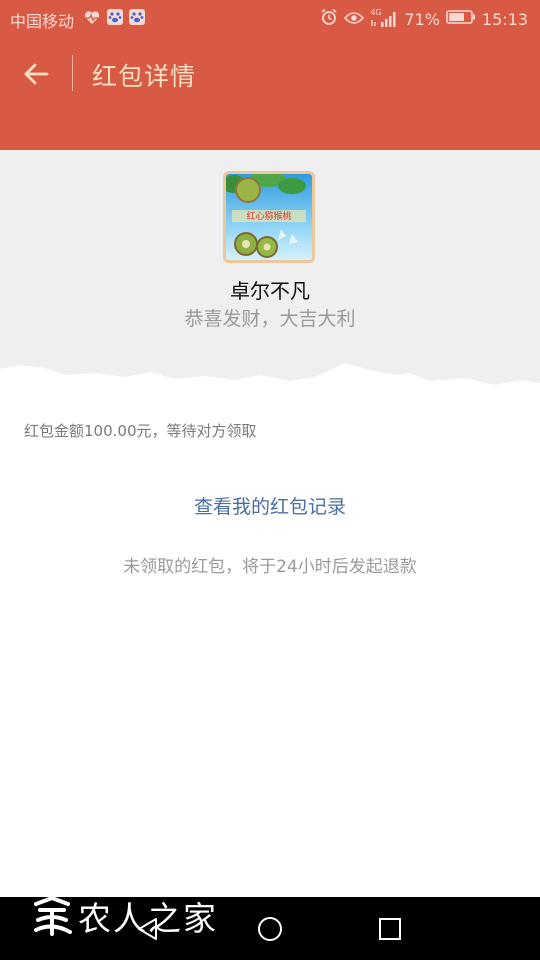 The width and height of the screenshot is (540, 960). What do you see at coordinates (140, 431) in the screenshot?
I see `amount-status: 红包金额100.00元，等待对方领取` at bounding box center [140, 431].